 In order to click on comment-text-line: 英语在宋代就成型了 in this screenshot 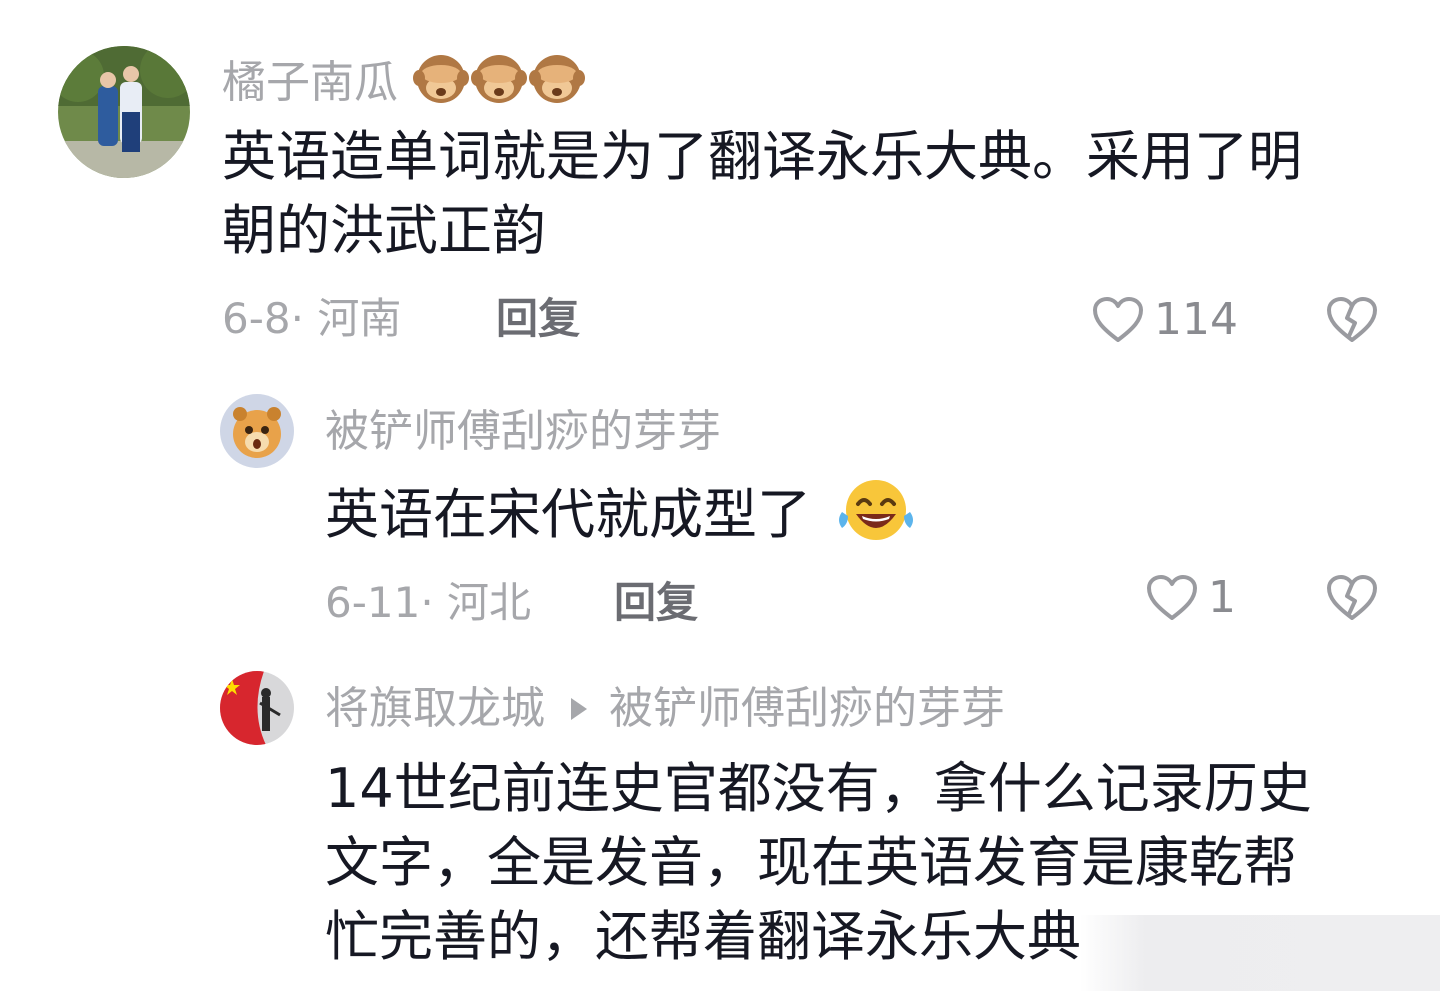, I will do `click(568, 515)`.